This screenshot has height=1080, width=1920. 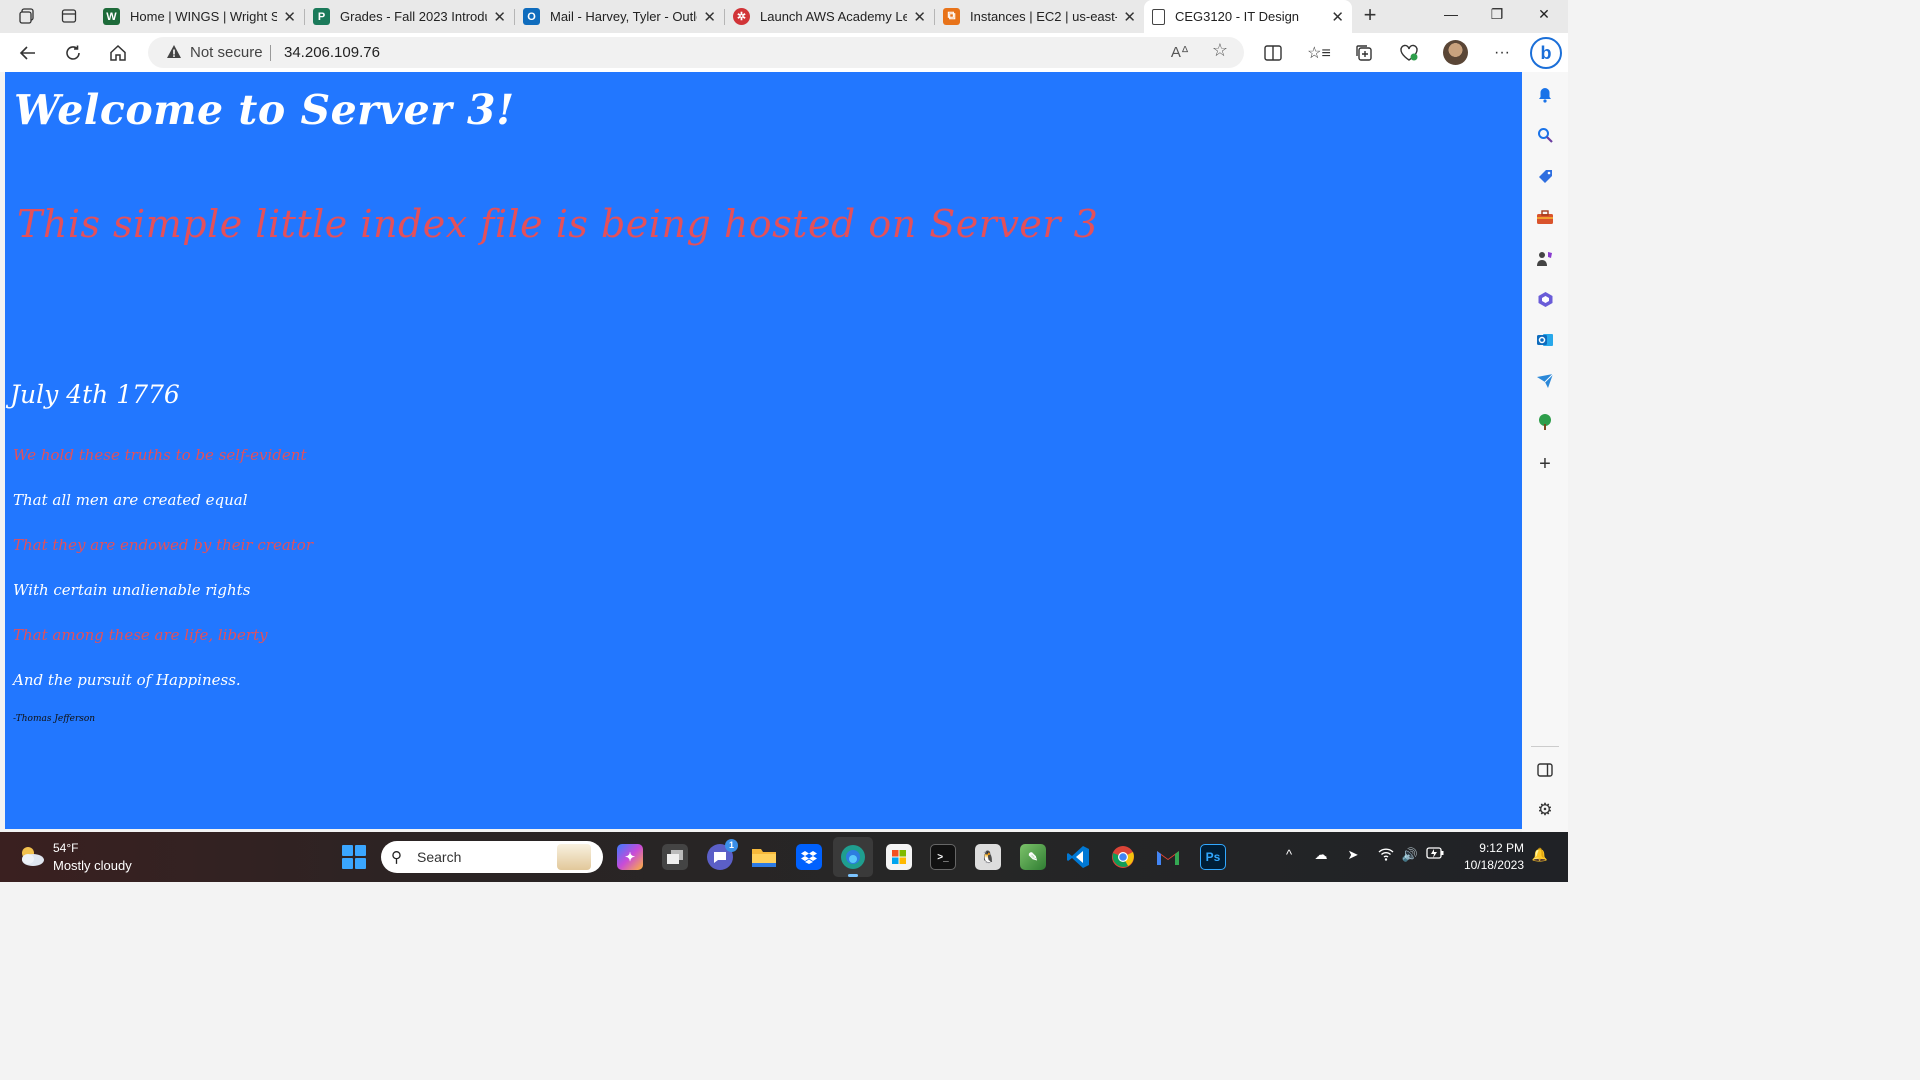 I want to click on tab-ceg3120: CEG3120 - IT Design ✕, so click(x=1248, y=16).